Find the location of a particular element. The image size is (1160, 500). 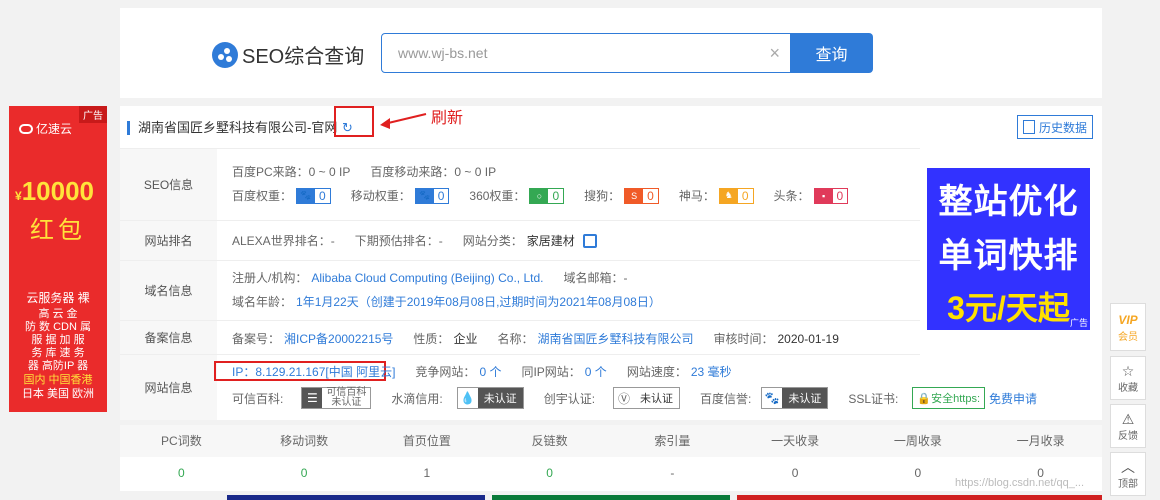

feedback-button: ⚠ 反馈 is located at coordinates (1128, 426).